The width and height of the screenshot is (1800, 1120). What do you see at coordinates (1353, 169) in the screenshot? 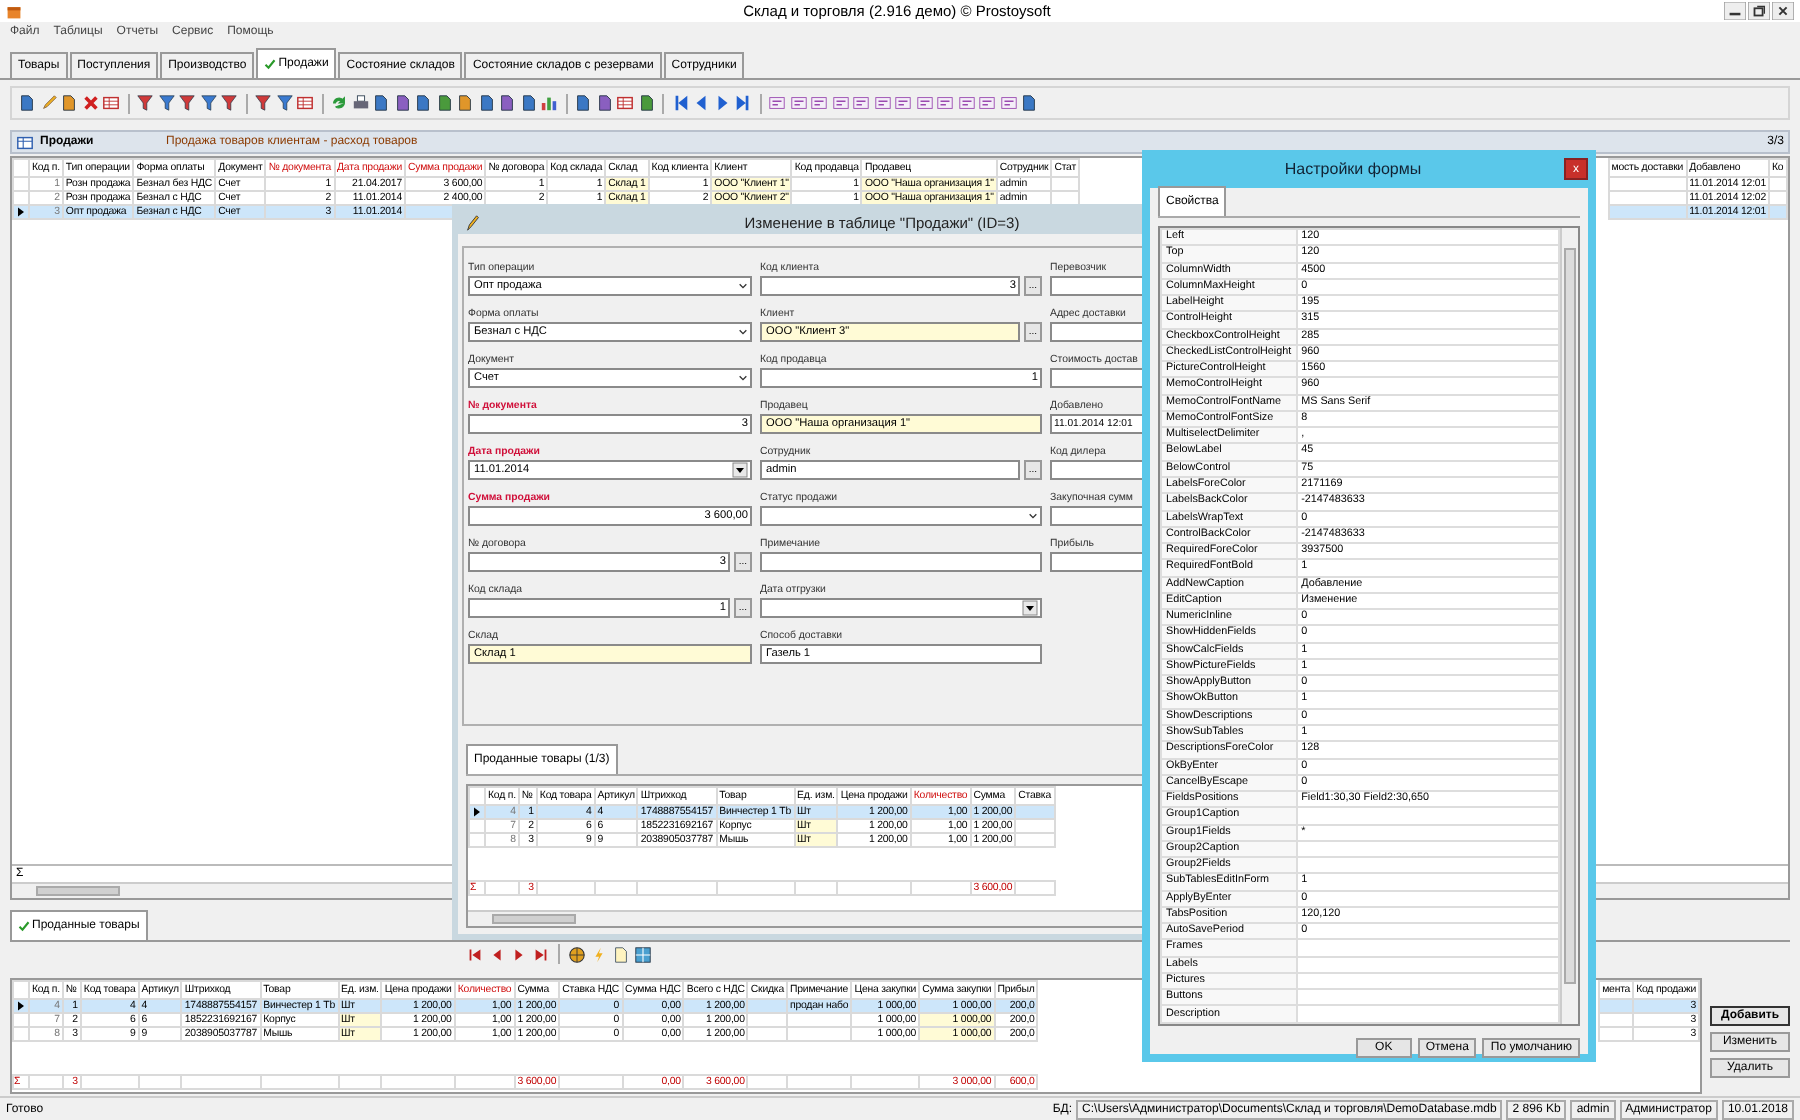
I see `dialog-title: Настройки формы` at bounding box center [1353, 169].